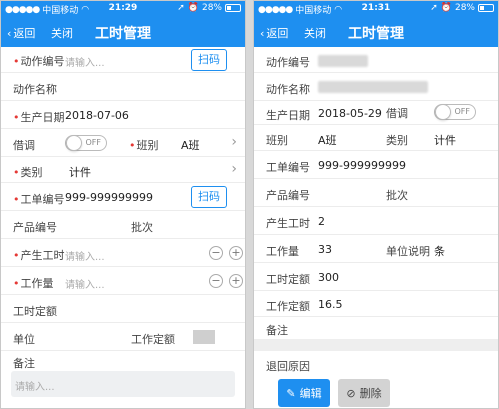 The width and height of the screenshot is (499, 409). Describe the element at coordinates (123, 337) in the screenshot. I see `row-unit: 单位 工作定额` at that location.